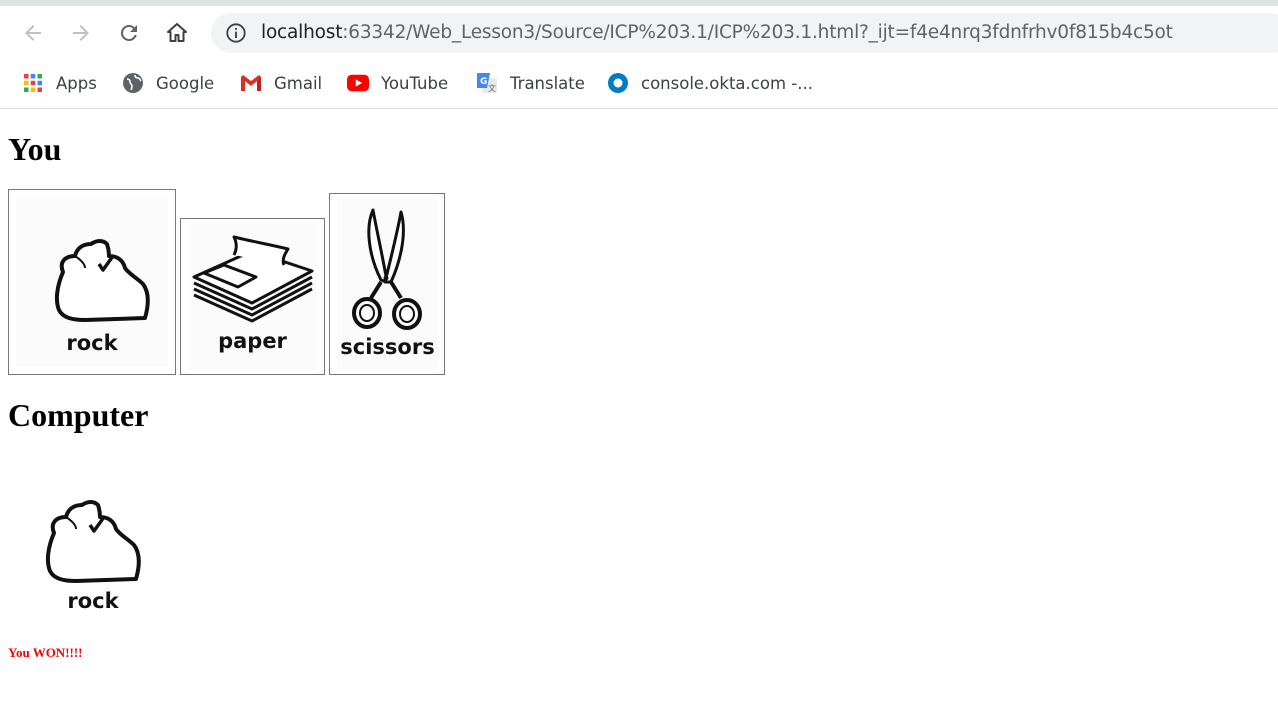 Image resolution: width=1278 pixels, height=710 pixels. What do you see at coordinates (78, 415) in the screenshot?
I see `computer-heading: Computer` at bounding box center [78, 415].